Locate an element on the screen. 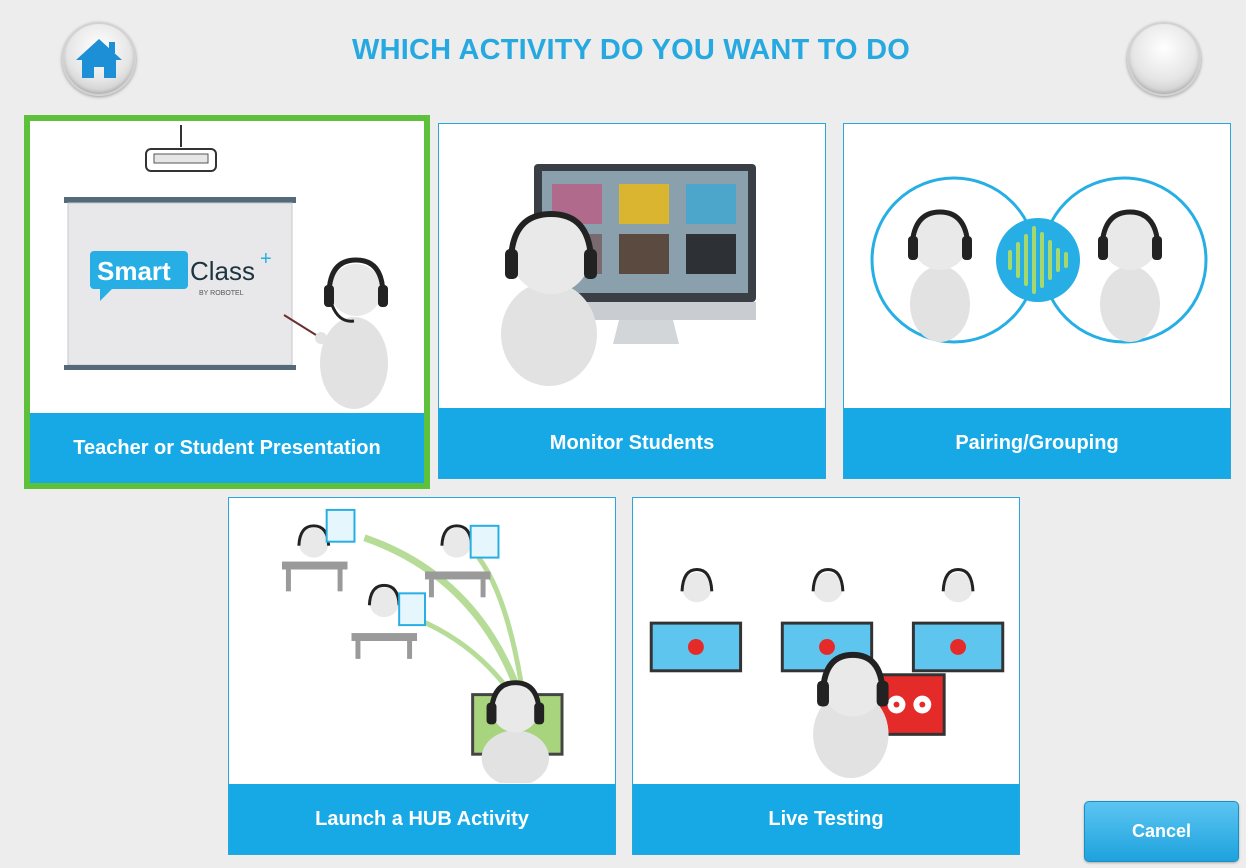 Image resolution: width=1246 pixels, height=868 pixels. brand-text: Smart is located at coordinates (134, 271).